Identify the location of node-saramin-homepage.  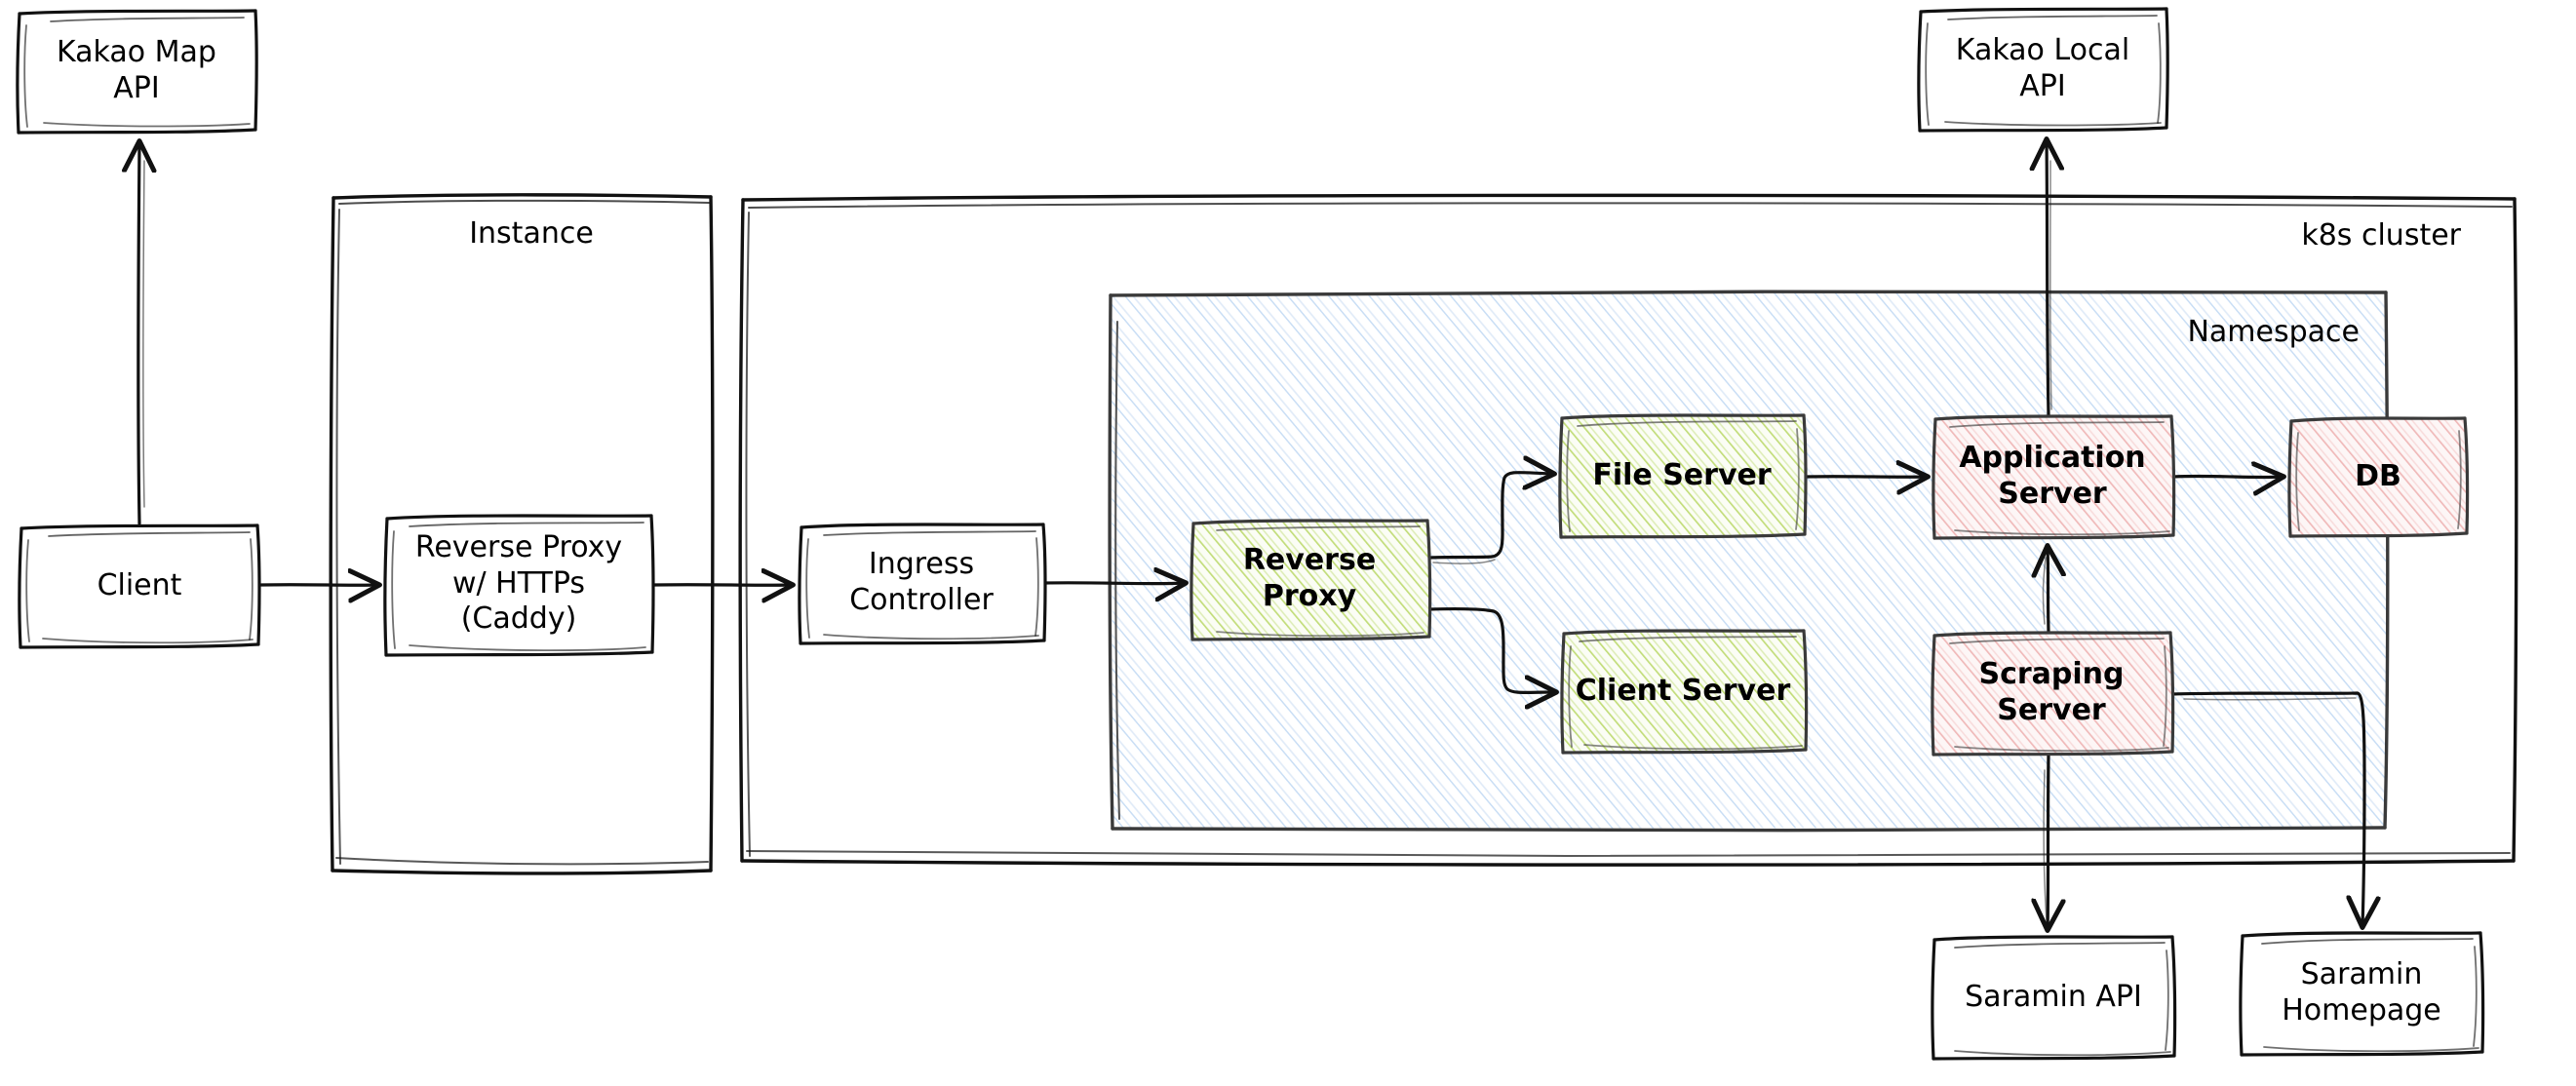
(2362, 994).